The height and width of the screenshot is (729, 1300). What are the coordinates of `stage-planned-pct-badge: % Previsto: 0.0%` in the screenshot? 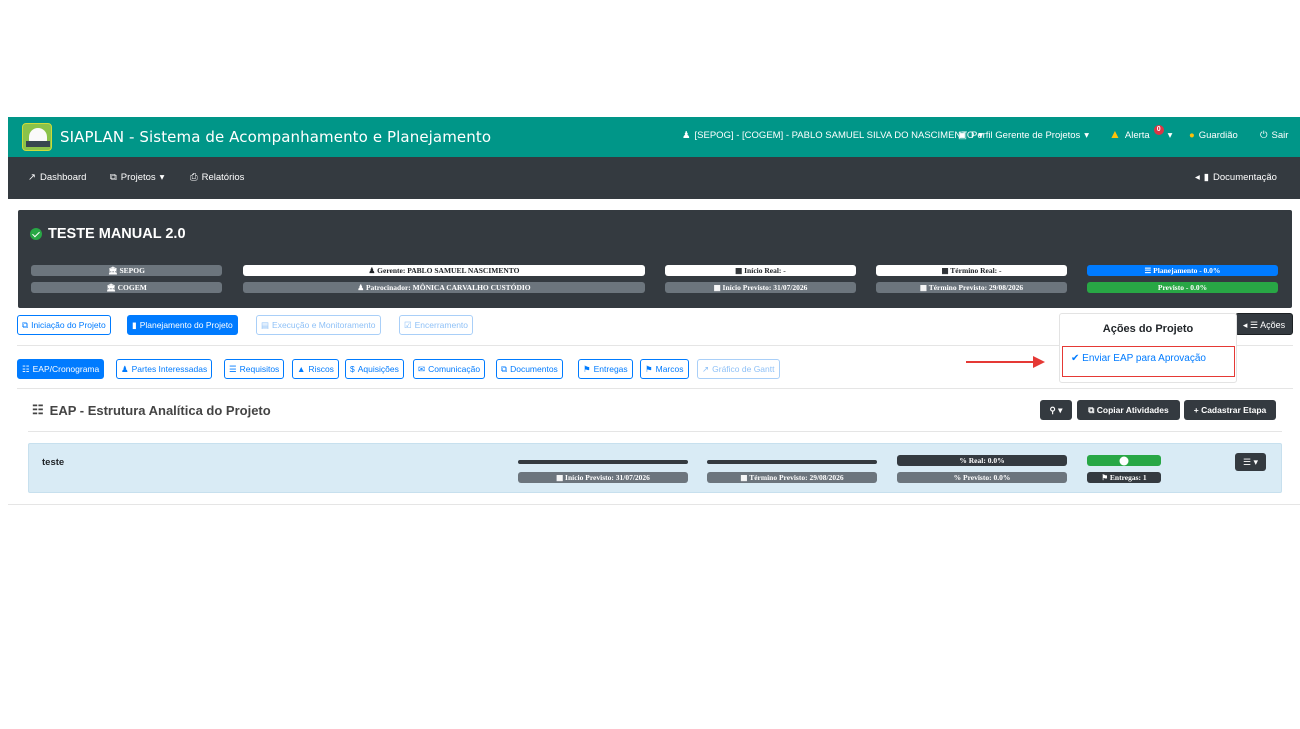 It's located at (982, 477).